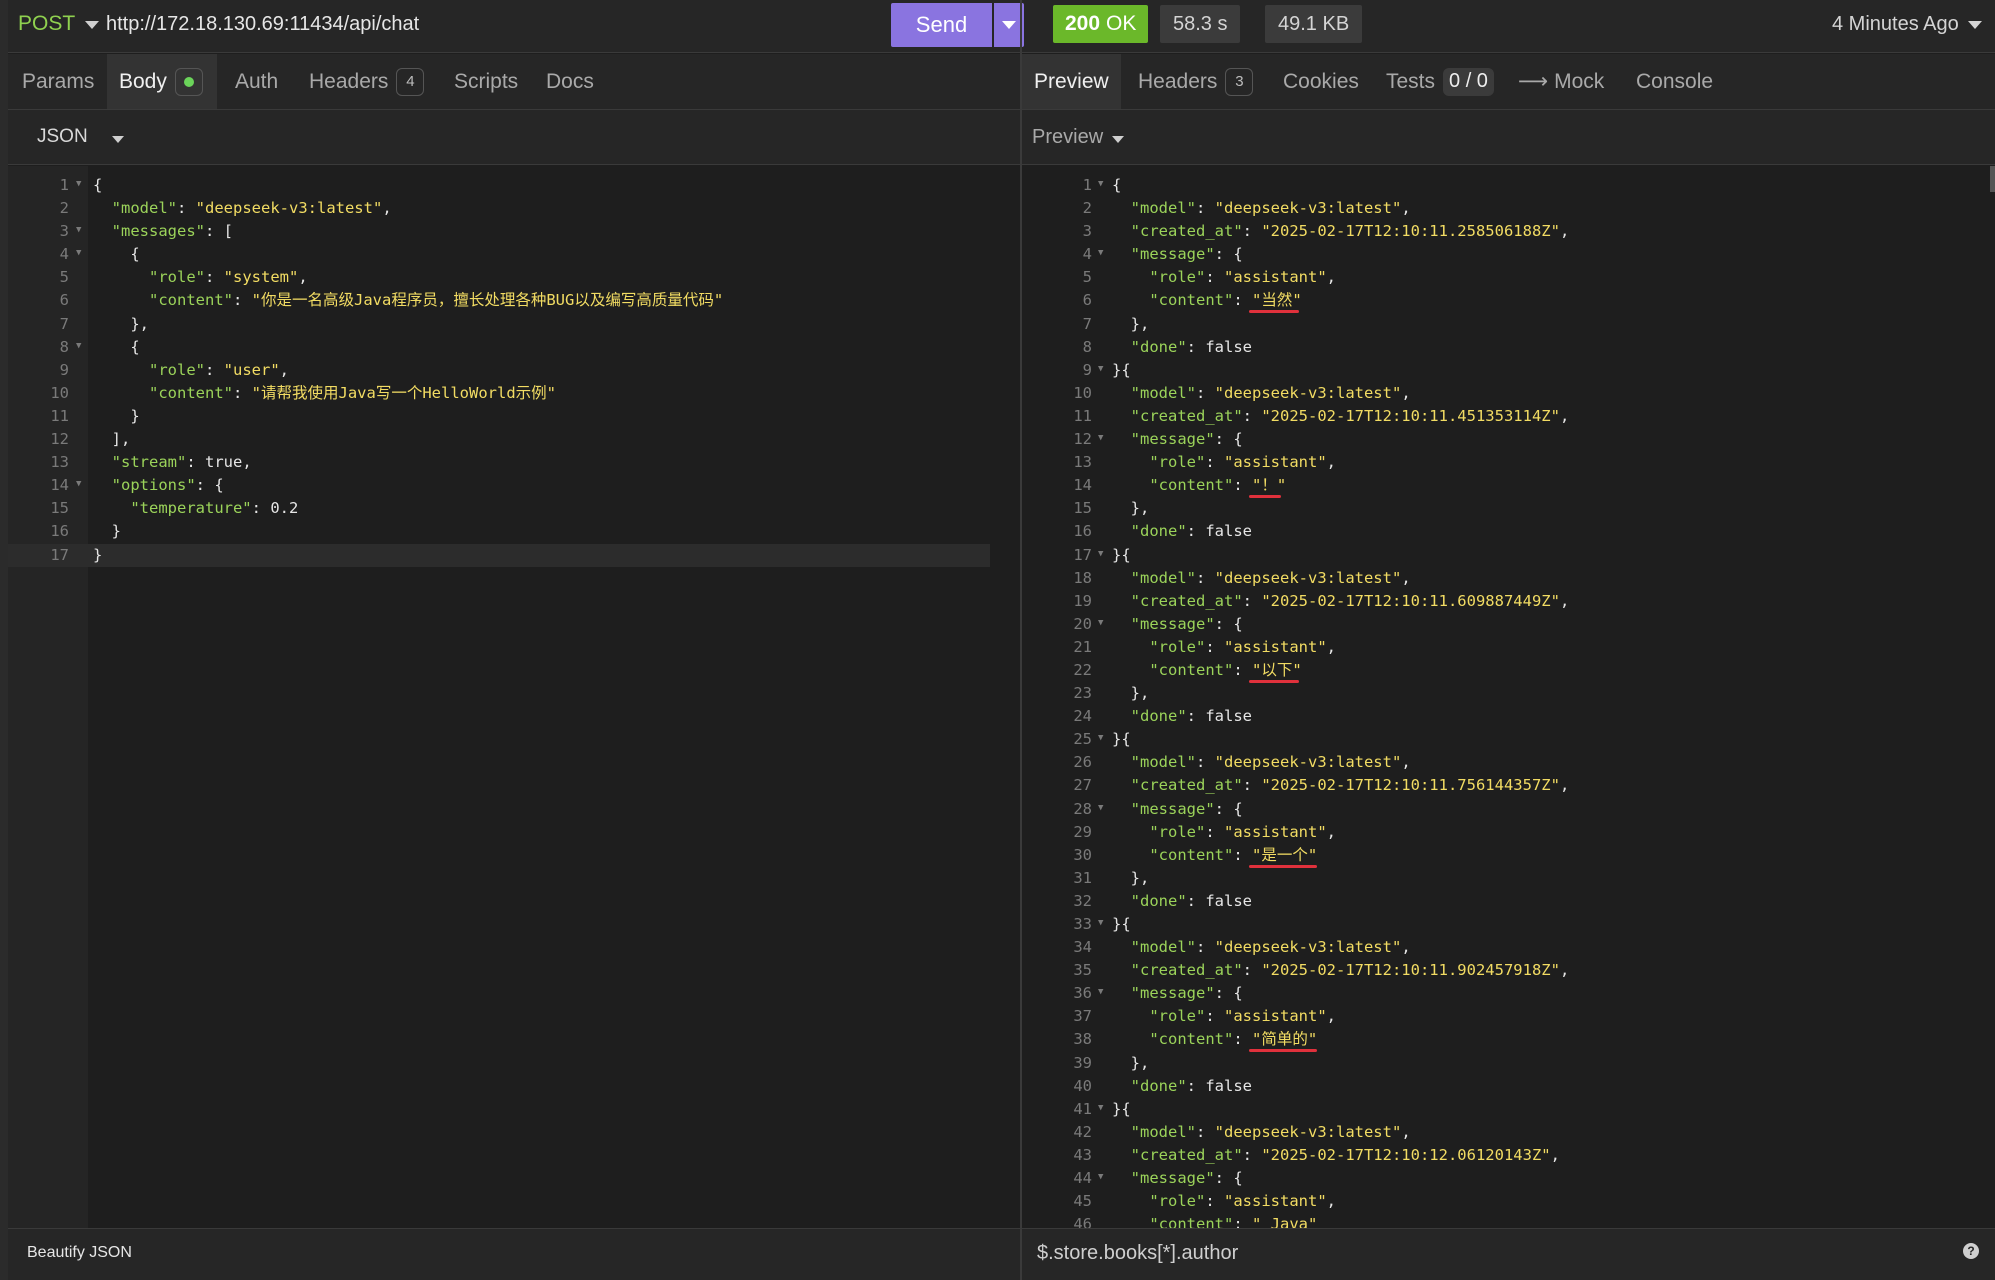 This screenshot has width=1995, height=1280. What do you see at coordinates (1504, 370) in the screenshot?
I see `code-line: 9 ▼}{` at bounding box center [1504, 370].